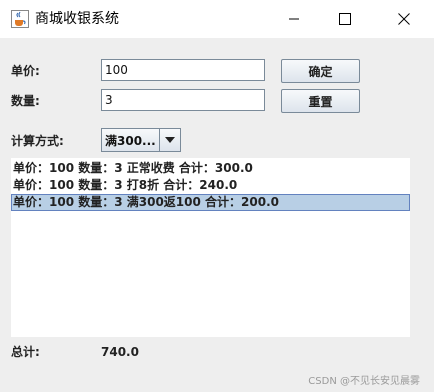  What do you see at coordinates (25, 101) in the screenshot?
I see `quantity-label: 数量:` at bounding box center [25, 101].